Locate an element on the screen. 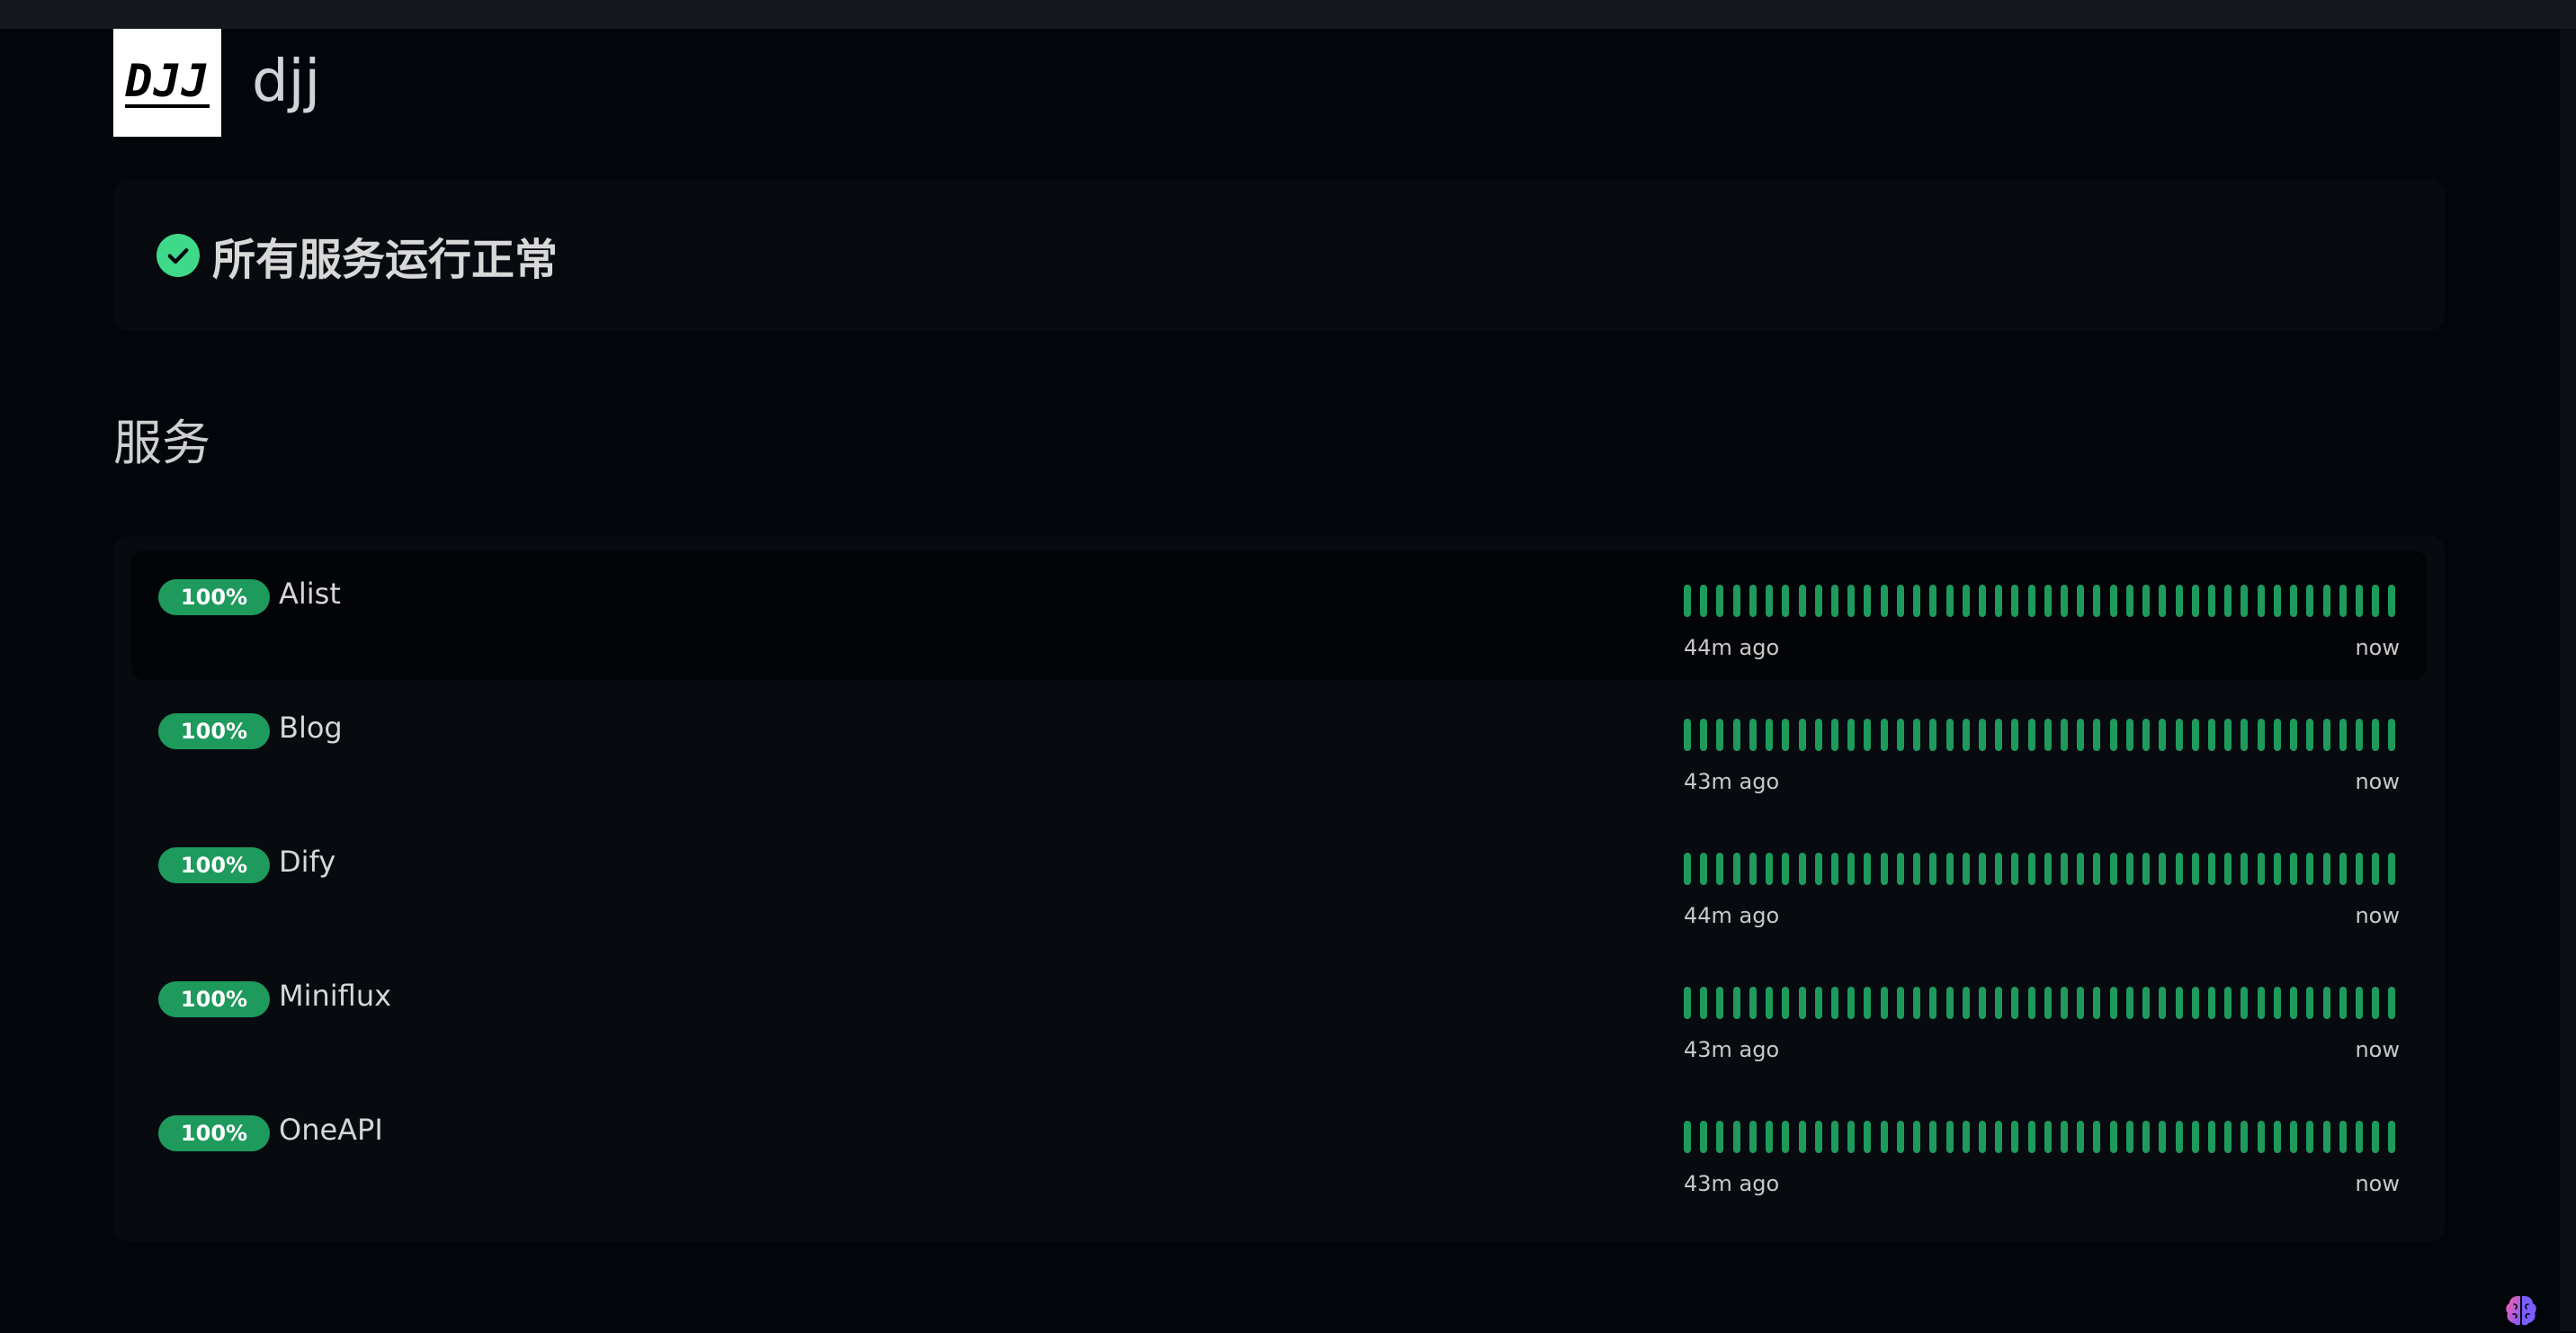 The height and width of the screenshot is (1333, 2576). service-name: Miniflux is located at coordinates (335, 996).